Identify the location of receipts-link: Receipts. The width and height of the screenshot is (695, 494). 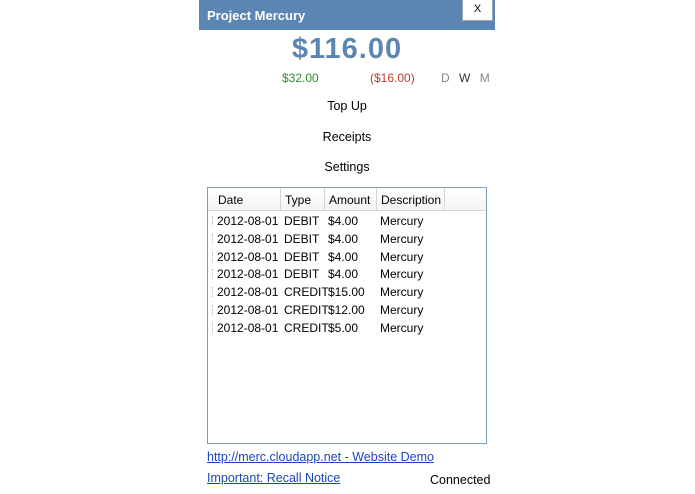
(347, 137).